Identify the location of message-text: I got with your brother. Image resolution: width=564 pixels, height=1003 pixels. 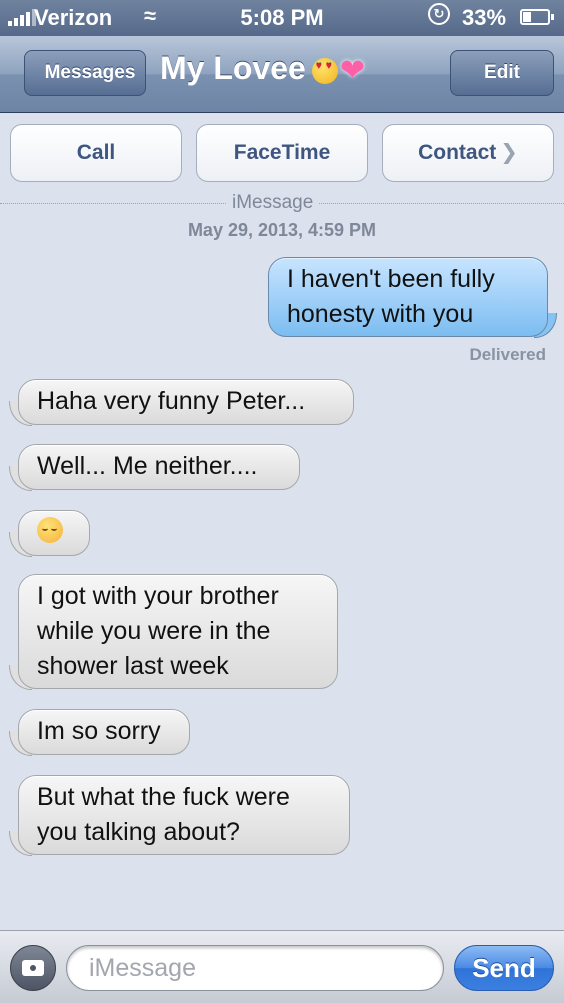
(158, 596).